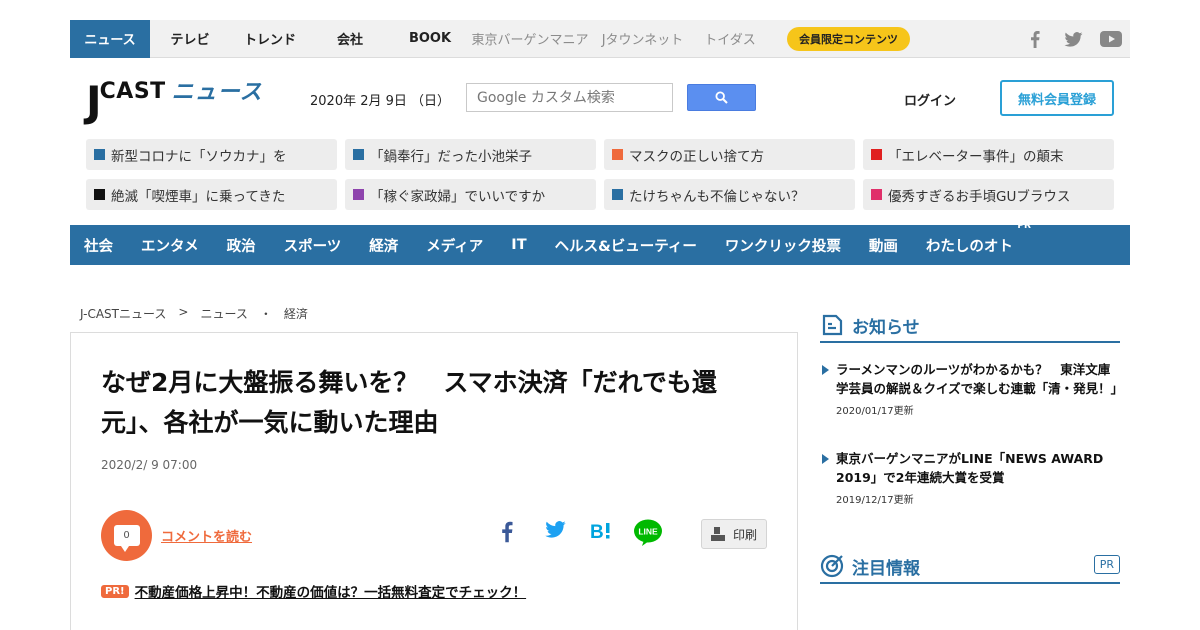 The height and width of the screenshot is (630, 1200). I want to click on pr-ad-link: 不動産価格上昇中！不動産の価値は？一括無料査定でチェック！, so click(331, 591).